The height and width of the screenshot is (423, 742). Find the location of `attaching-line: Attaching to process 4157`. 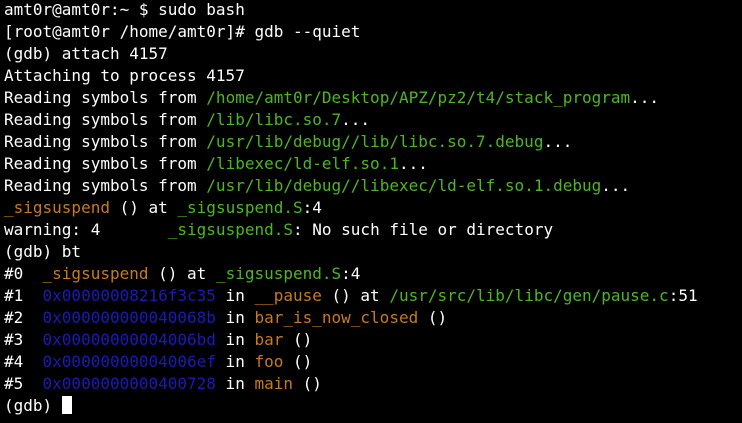

attaching-line: Attaching to process 4157 is located at coordinates (373, 76).